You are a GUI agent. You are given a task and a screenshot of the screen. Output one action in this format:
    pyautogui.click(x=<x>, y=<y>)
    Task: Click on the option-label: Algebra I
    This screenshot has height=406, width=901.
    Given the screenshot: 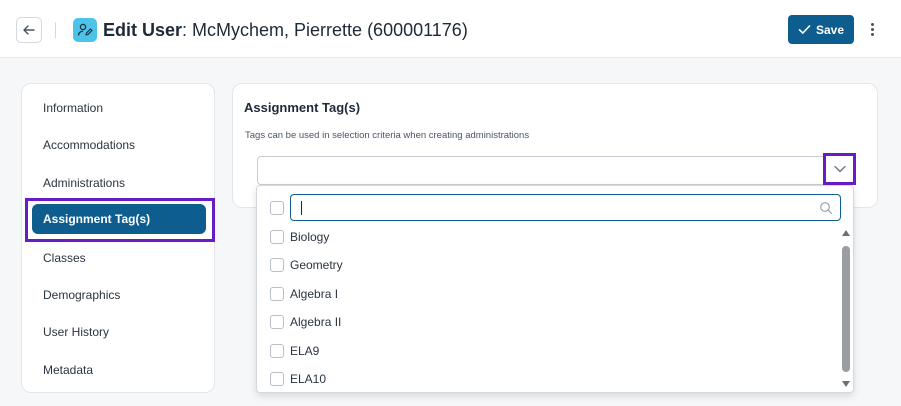 What is the action you would take?
    pyautogui.click(x=314, y=294)
    